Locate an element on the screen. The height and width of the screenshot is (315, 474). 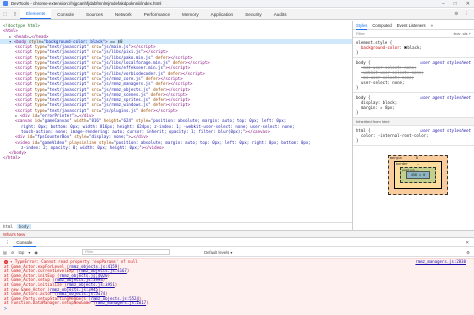
tab-network: Network is located at coordinates (123, 14).